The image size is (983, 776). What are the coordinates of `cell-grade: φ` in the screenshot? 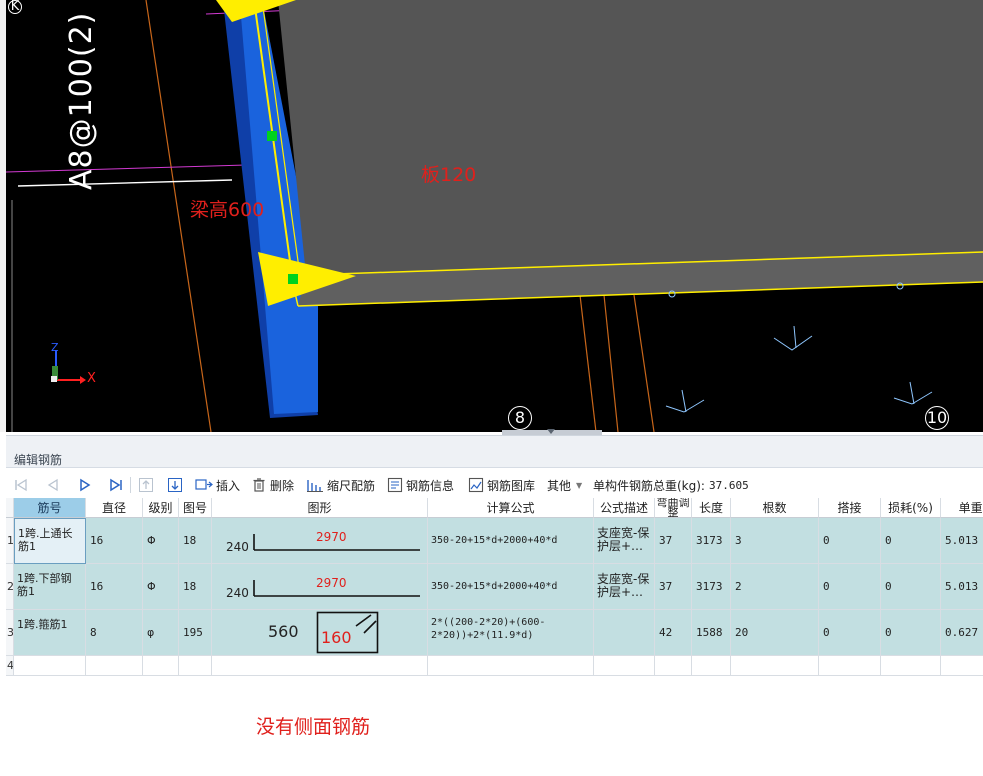 It's located at (161, 633).